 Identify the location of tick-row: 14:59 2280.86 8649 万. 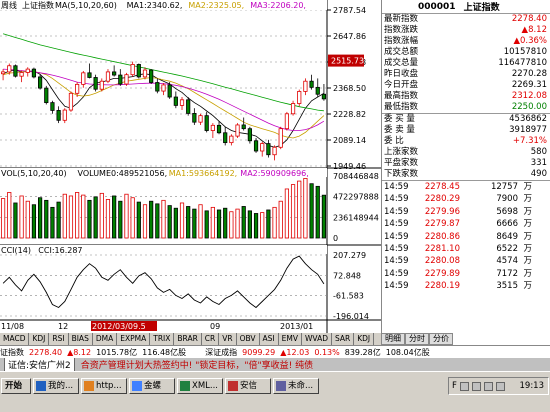
(466, 237).